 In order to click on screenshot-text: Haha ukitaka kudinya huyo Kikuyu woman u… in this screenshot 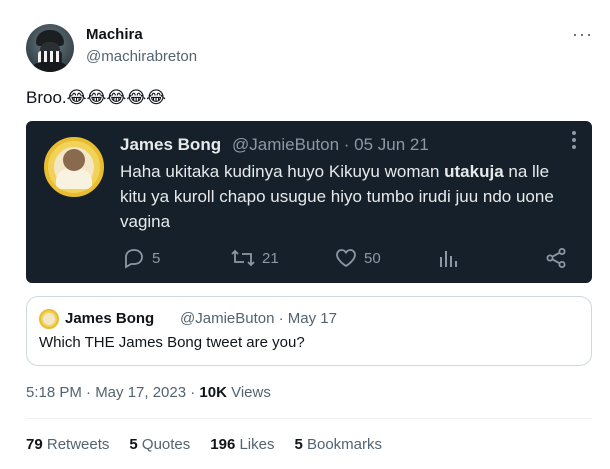, I will do `click(350, 196)`.